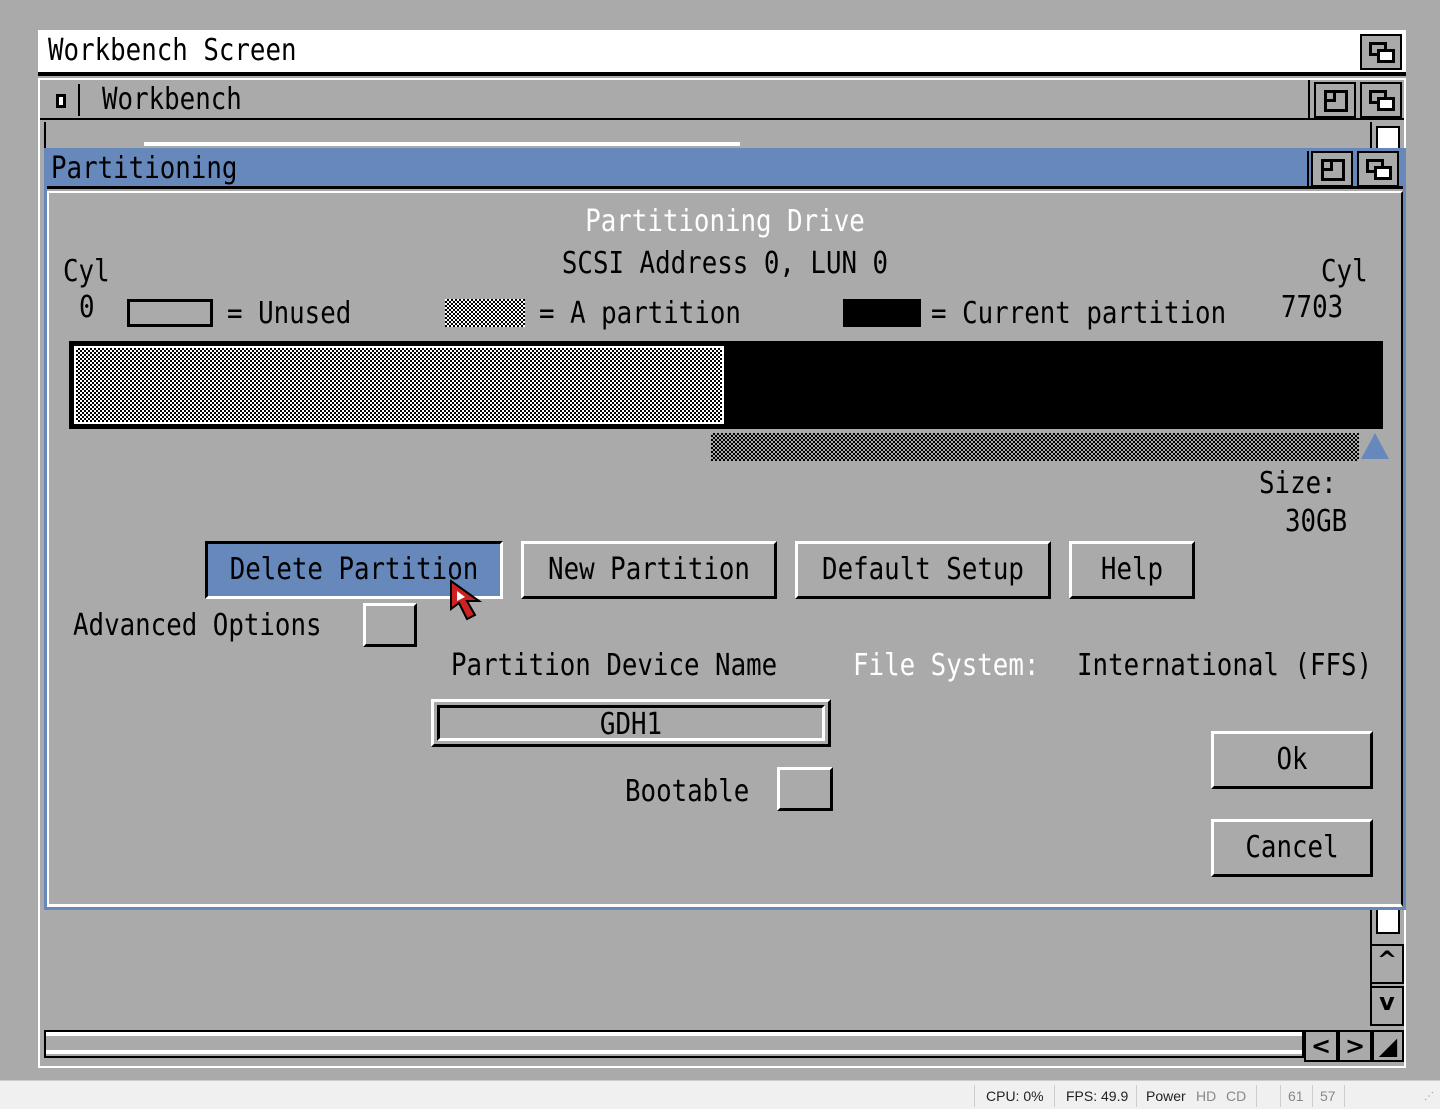 The width and height of the screenshot is (1440, 1109). I want to click on screen-depth-icon, so click(1381, 52).